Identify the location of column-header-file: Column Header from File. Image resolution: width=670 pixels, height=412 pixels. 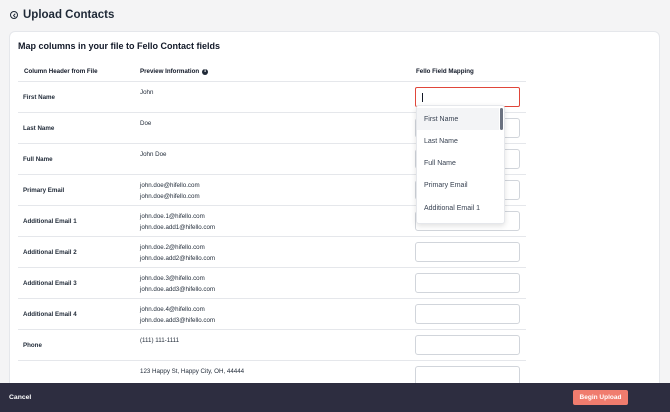
(61, 71).